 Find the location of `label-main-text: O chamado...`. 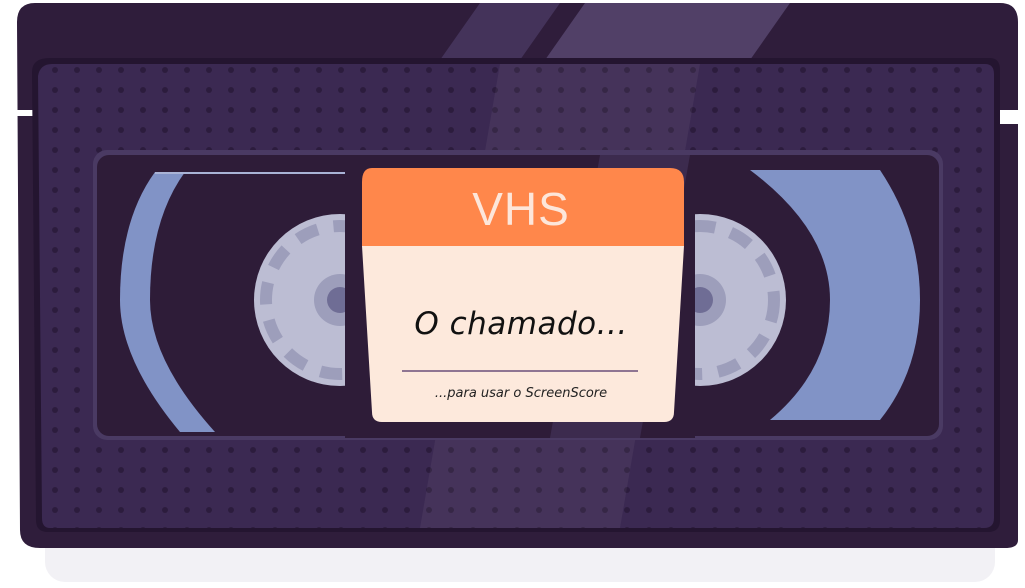

label-main-text: O chamado... is located at coordinates (521, 324).